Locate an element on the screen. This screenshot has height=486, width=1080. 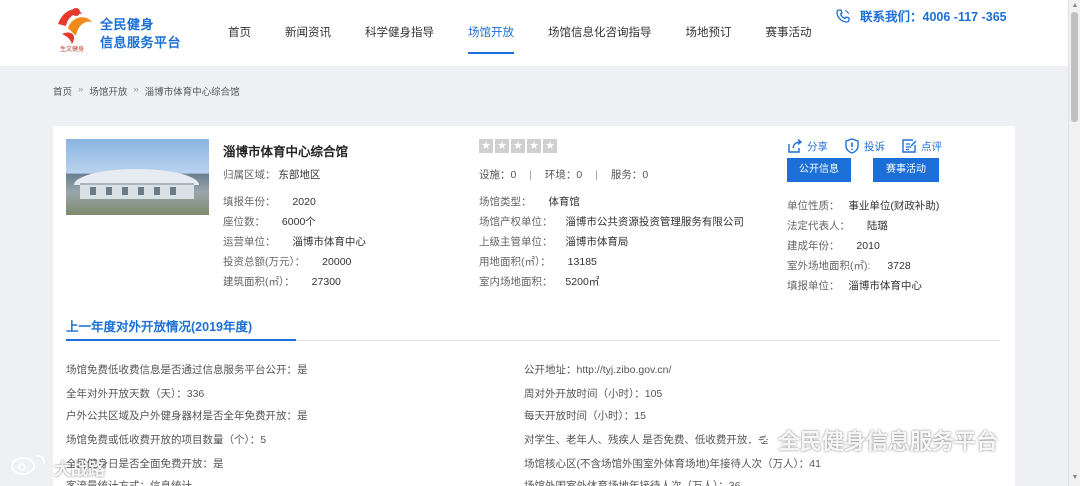
field-land-area: 用地面积(㎡）： 13185 is located at coordinates (538, 261).